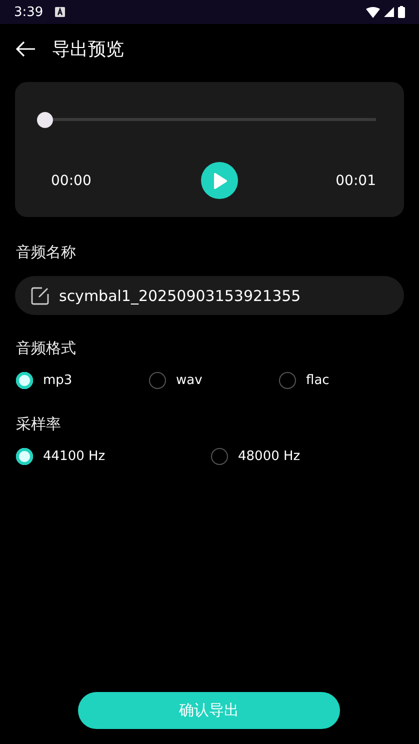 This screenshot has width=419, height=744. What do you see at coordinates (356, 180) in the screenshot?
I see `total-time: 00:01` at bounding box center [356, 180].